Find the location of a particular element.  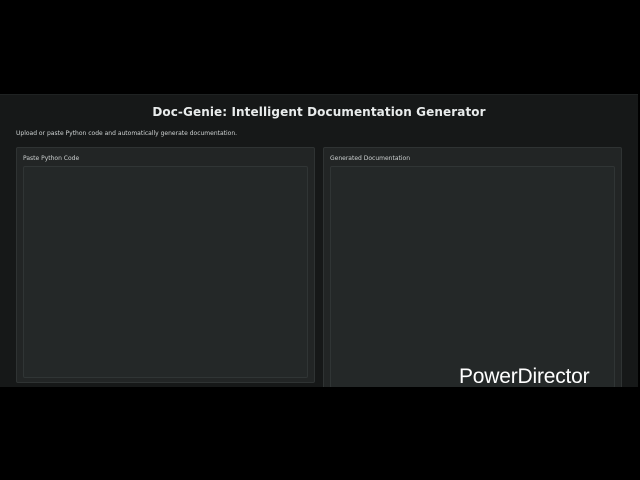

documentation-output-label: Generated Documentation is located at coordinates (370, 158).